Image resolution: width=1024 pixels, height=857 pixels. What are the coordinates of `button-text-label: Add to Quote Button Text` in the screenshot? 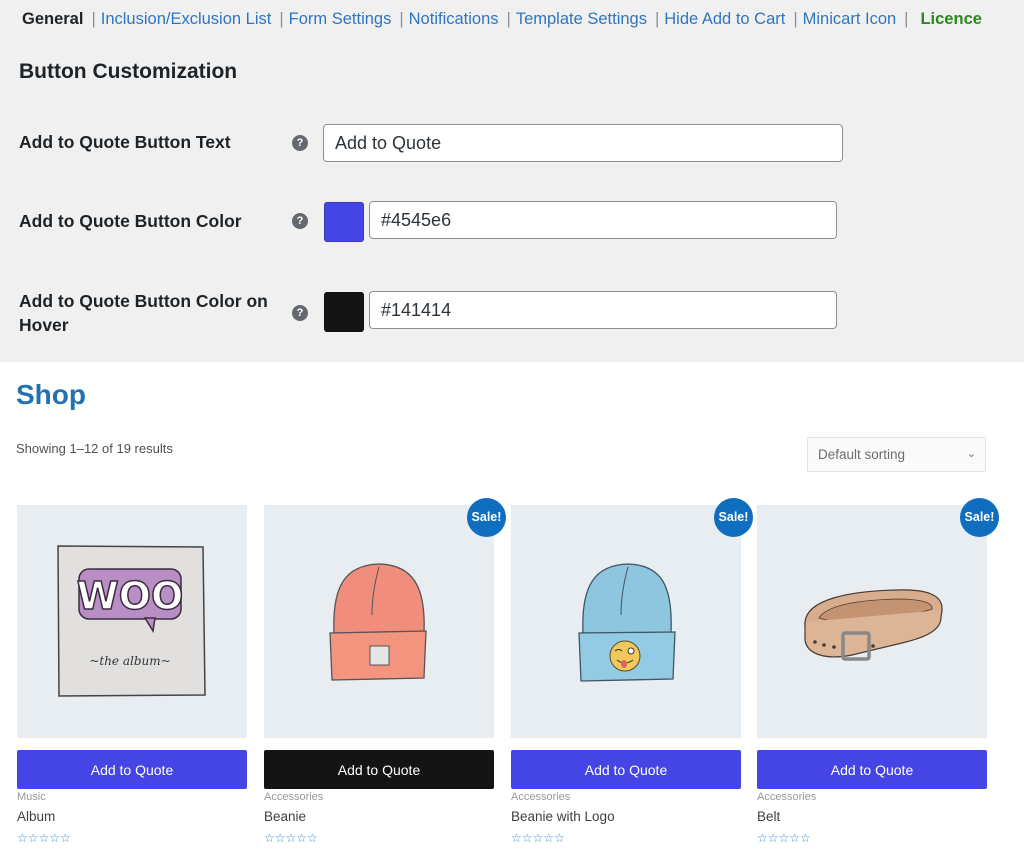 It's located at (125, 142).